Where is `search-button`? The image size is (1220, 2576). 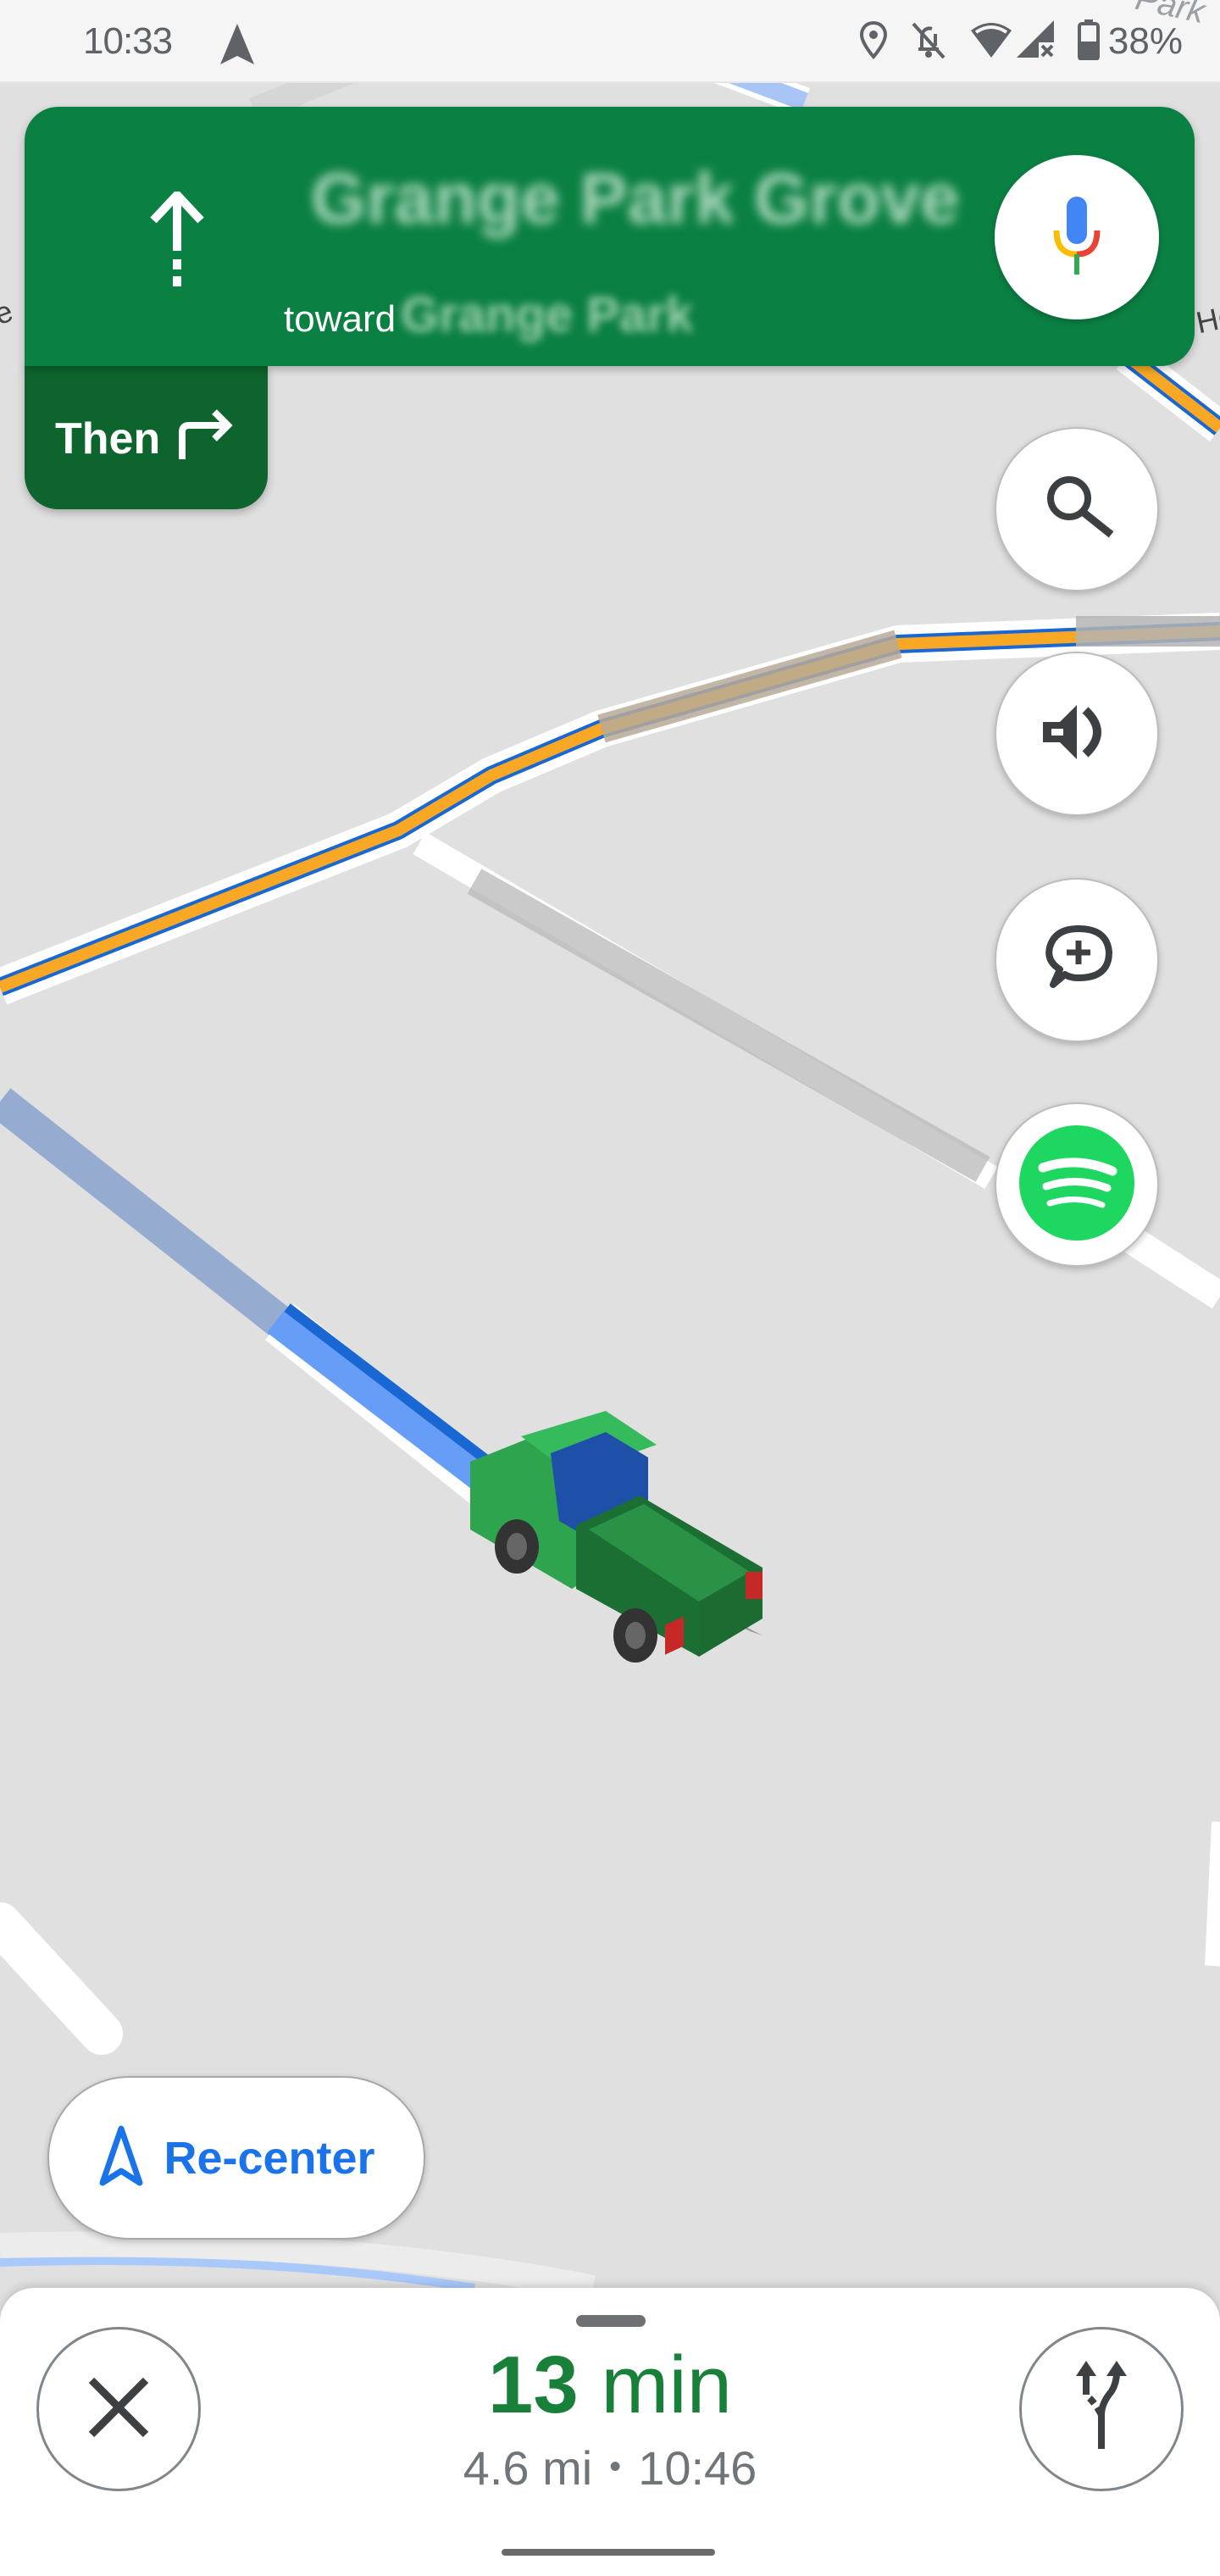 search-button is located at coordinates (1077, 509).